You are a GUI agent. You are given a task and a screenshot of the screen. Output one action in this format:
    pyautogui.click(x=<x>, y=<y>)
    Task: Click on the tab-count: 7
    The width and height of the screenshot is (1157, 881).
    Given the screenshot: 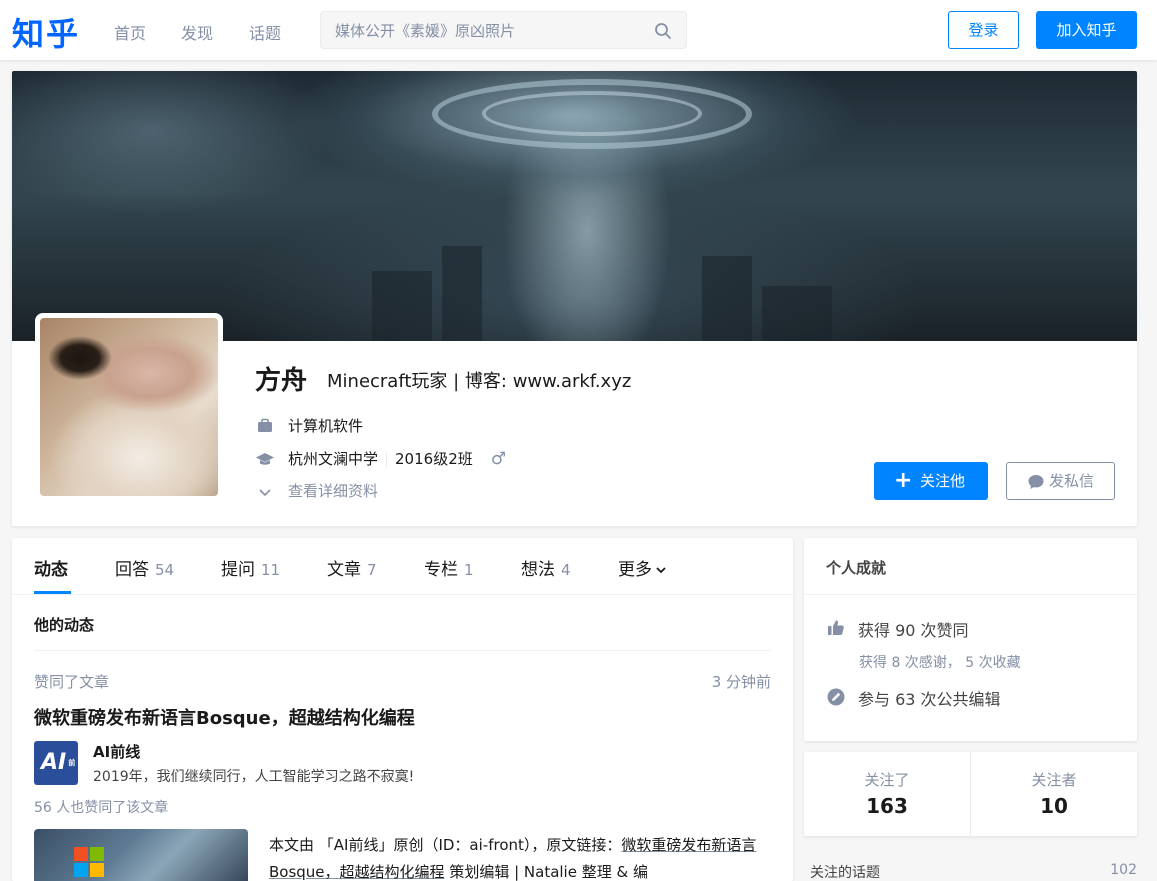 What is the action you would take?
    pyautogui.click(x=372, y=570)
    